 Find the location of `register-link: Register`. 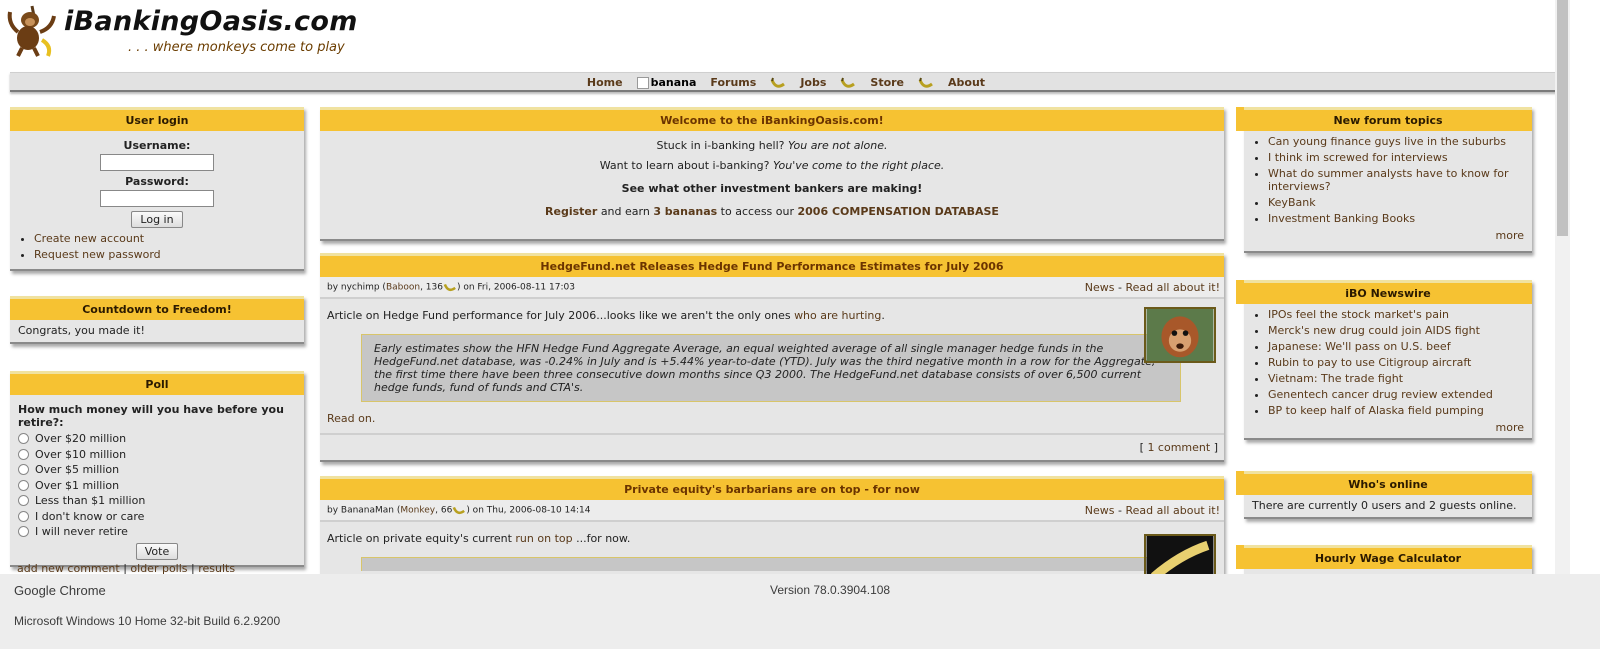

register-link: Register is located at coordinates (571, 211).